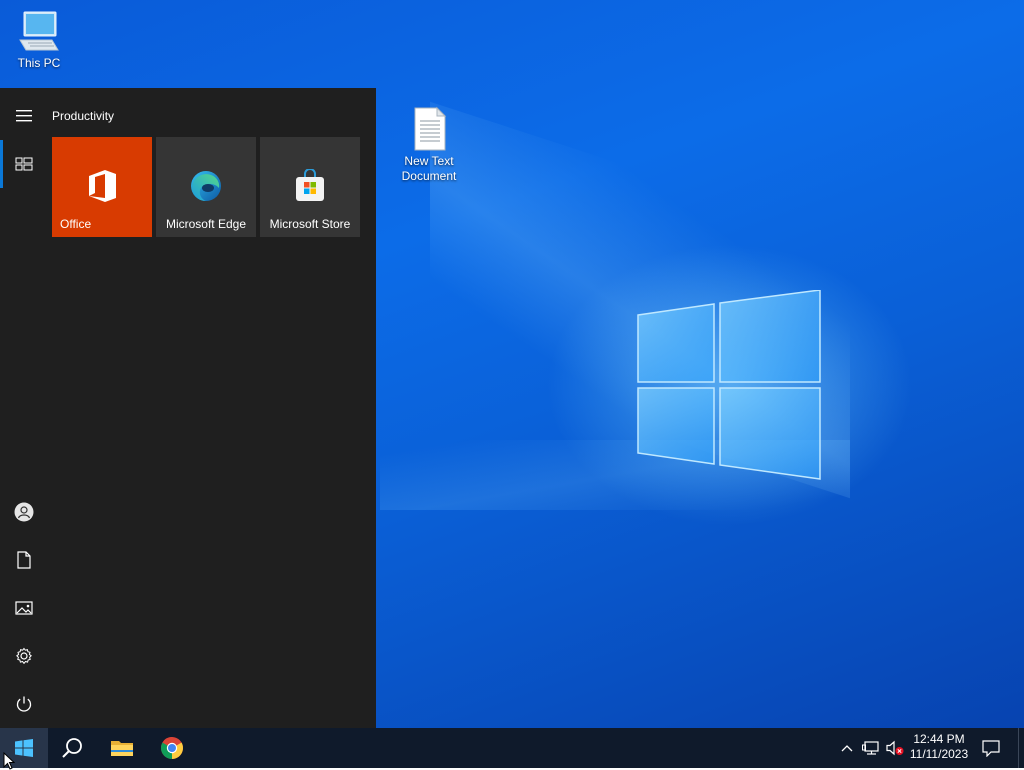 The image size is (1024, 770). I want to click on volume-button, so click(895, 748).